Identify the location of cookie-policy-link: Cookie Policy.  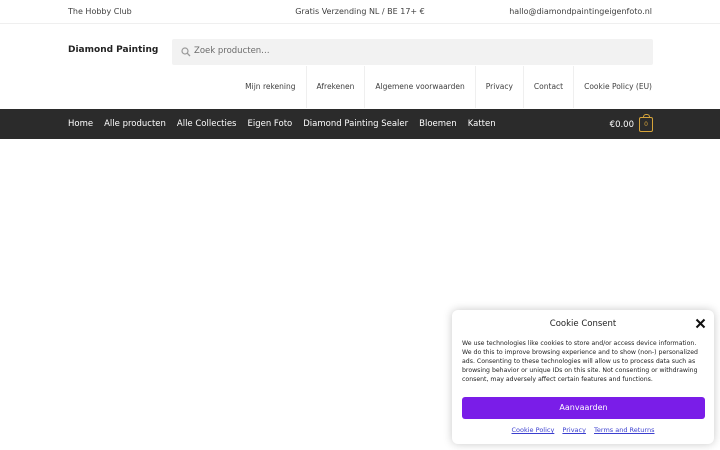
(533, 430).